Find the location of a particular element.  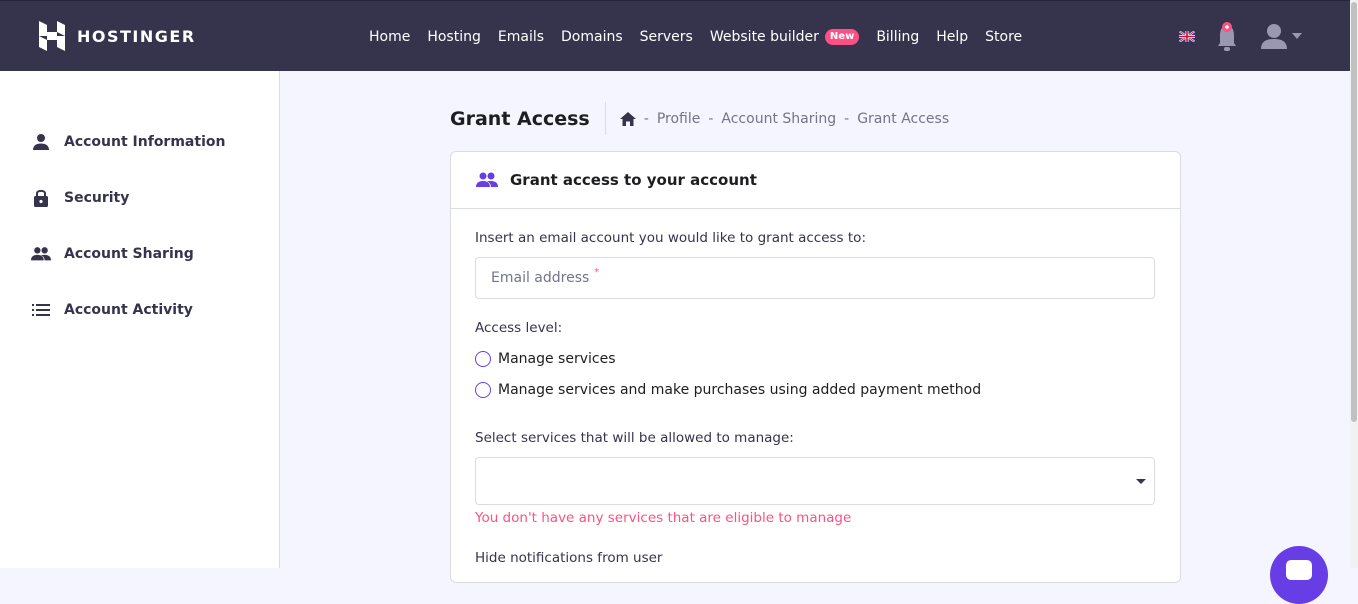

breadcrumb-grant-access: Grant Access is located at coordinates (903, 118).